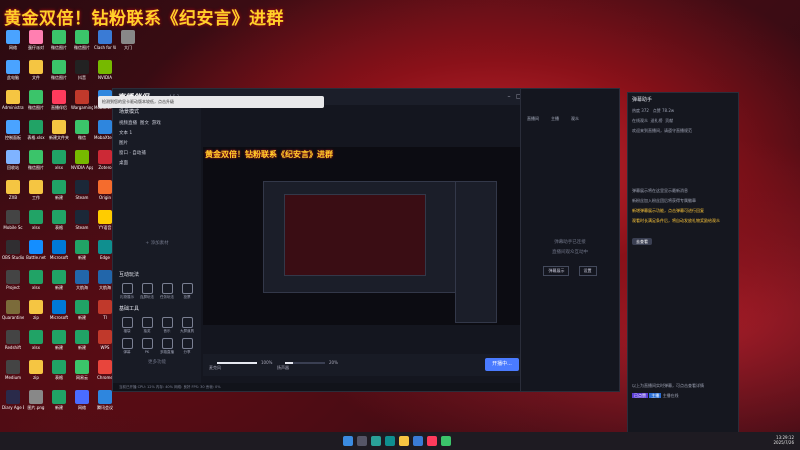  What do you see at coordinates (147, 346) in the screenshot?
I see `tool-pk-button: PK` at bounding box center [147, 346].